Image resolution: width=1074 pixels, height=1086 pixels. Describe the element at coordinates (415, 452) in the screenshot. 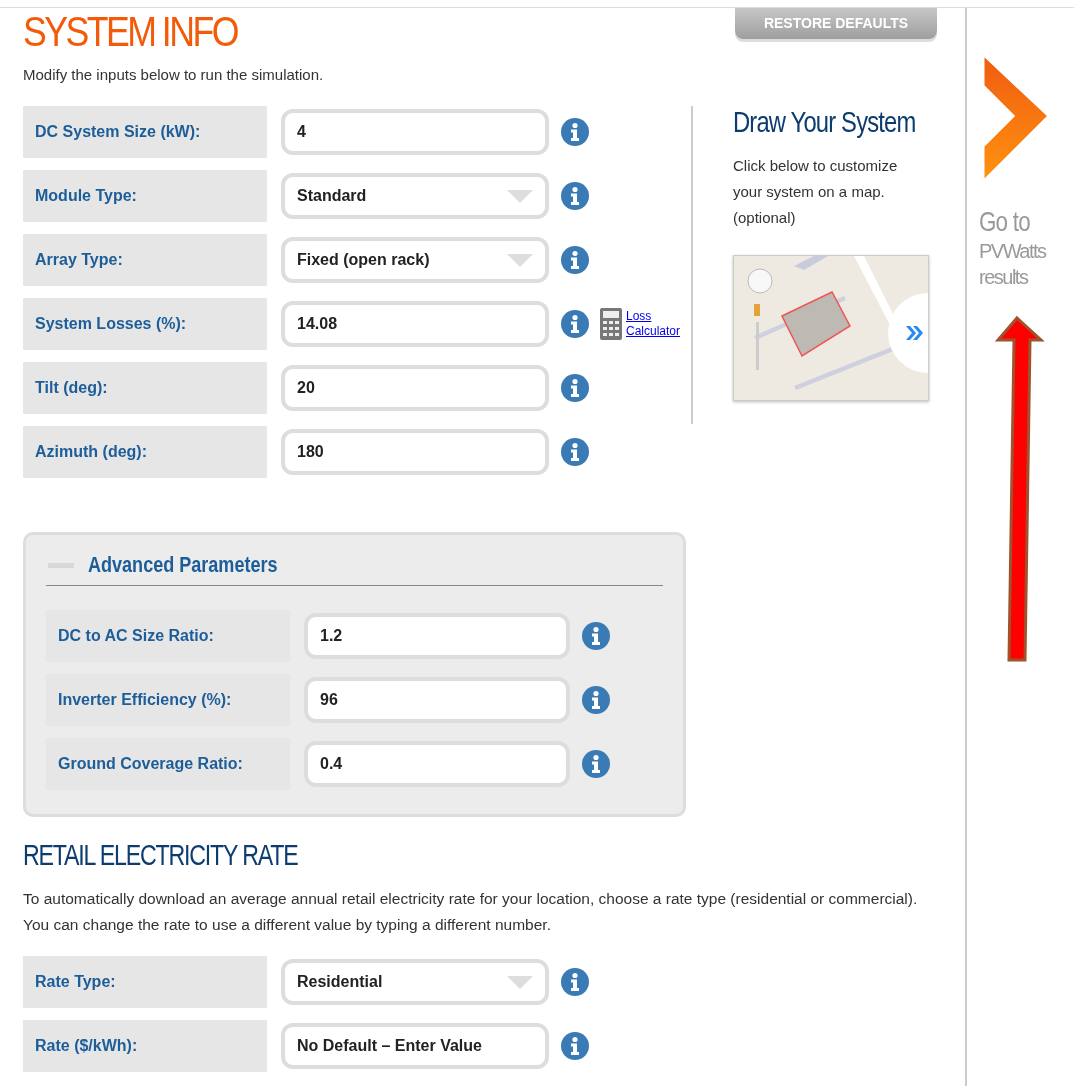

I see `input-field: 180` at that location.